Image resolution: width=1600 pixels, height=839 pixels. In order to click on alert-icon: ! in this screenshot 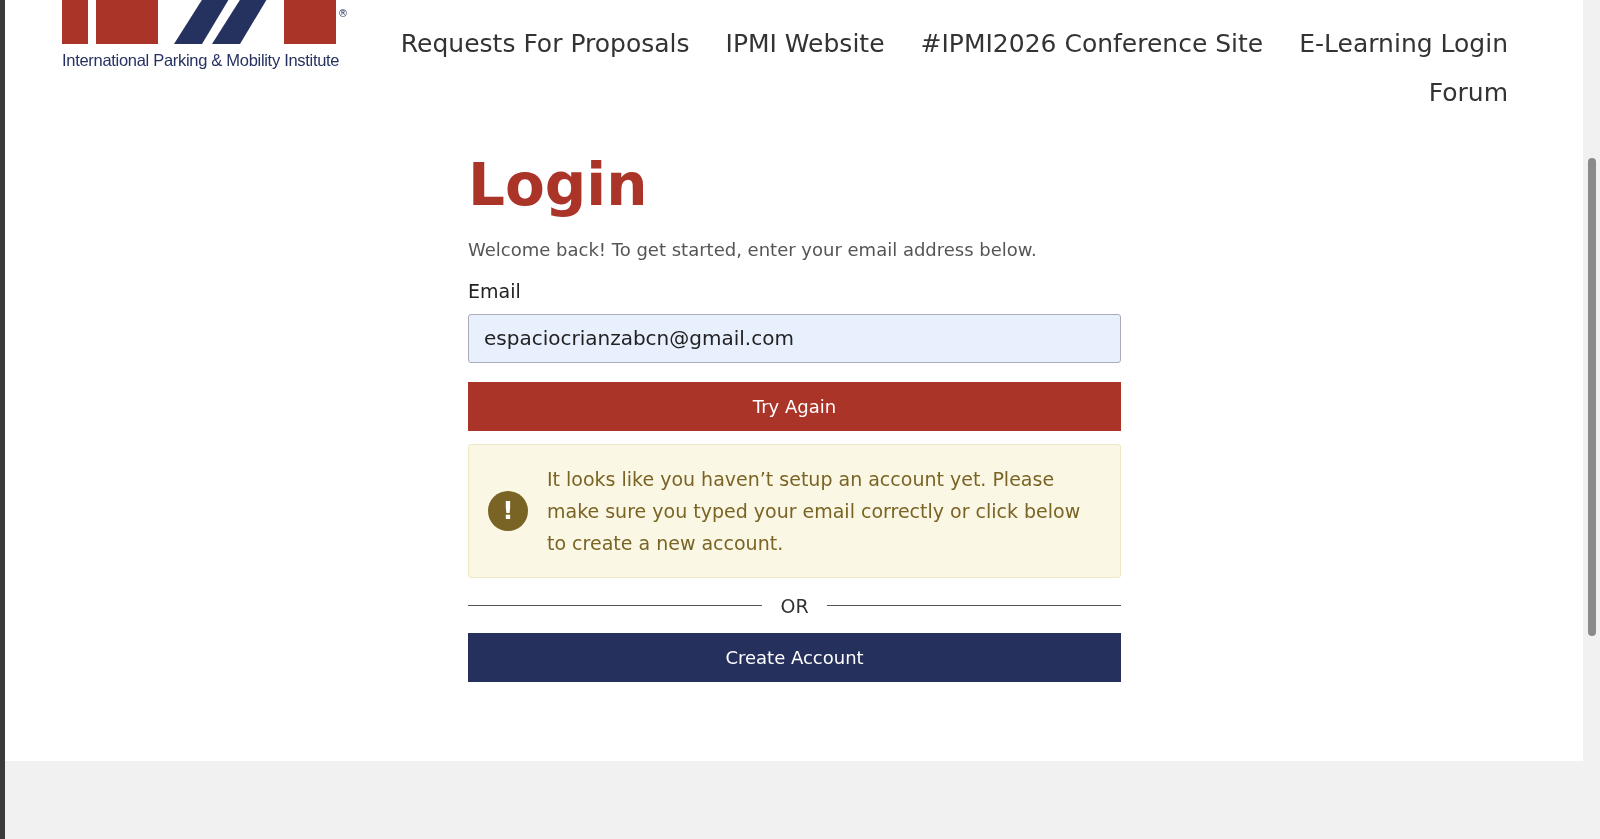, I will do `click(508, 510)`.